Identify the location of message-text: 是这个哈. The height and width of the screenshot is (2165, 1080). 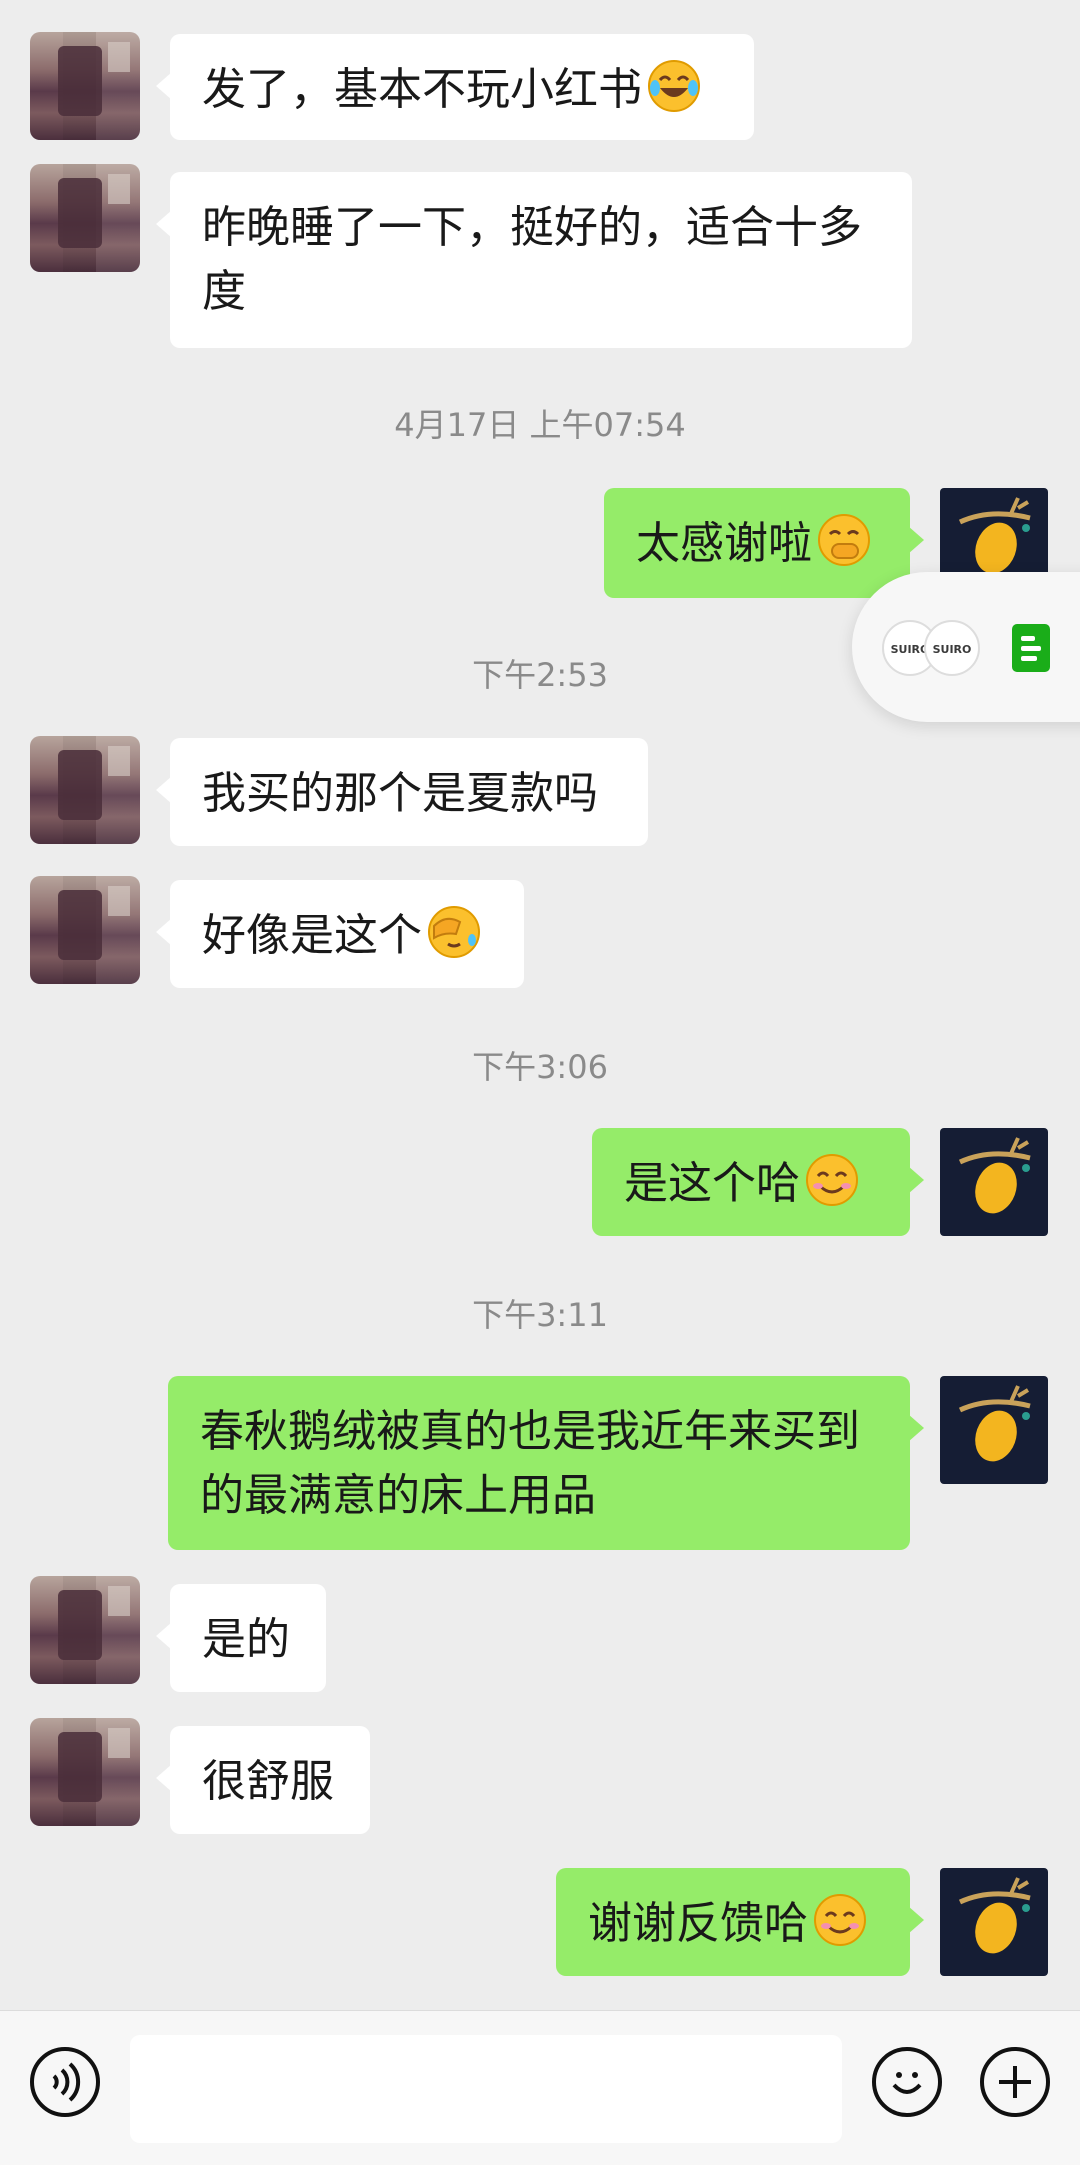
(712, 1183).